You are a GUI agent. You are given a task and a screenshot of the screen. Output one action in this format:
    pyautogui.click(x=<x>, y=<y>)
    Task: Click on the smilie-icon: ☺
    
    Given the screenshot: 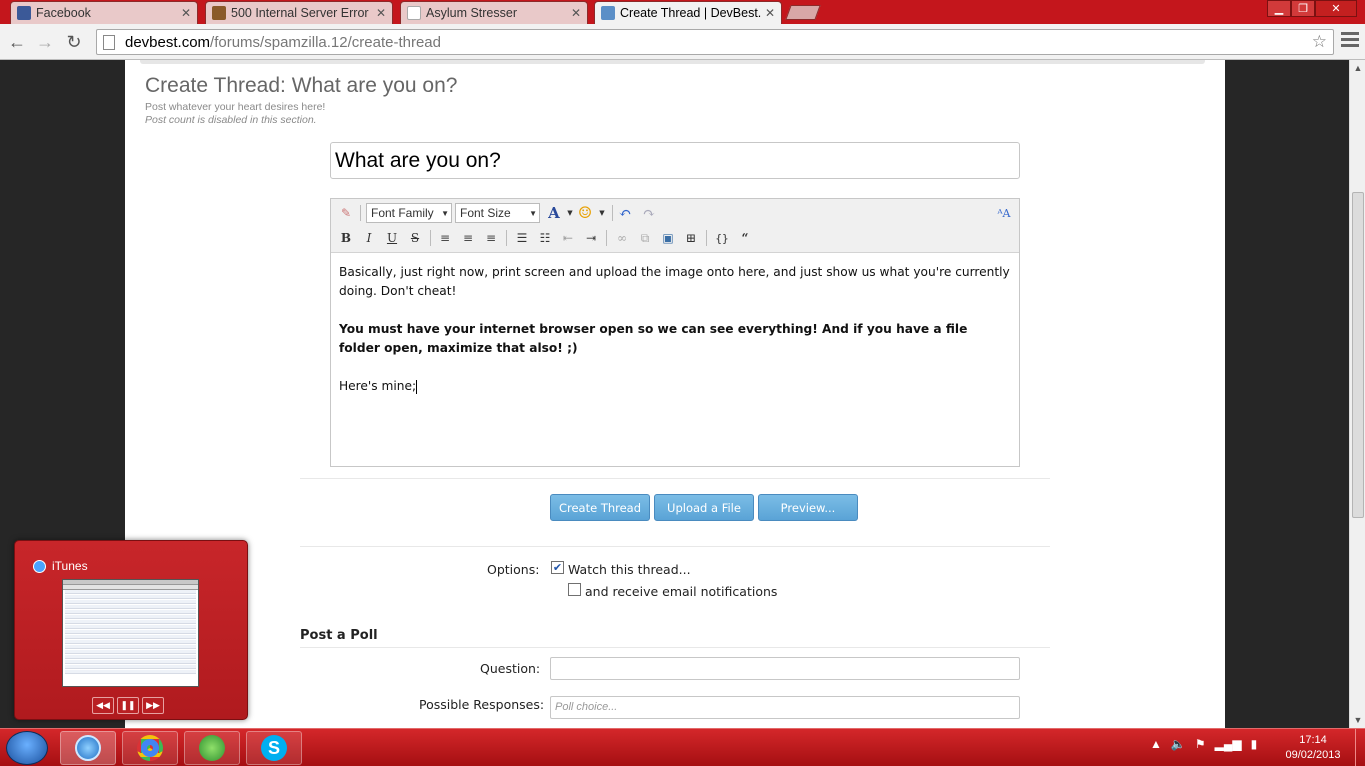 What is the action you would take?
    pyautogui.click(x=585, y=212)
    